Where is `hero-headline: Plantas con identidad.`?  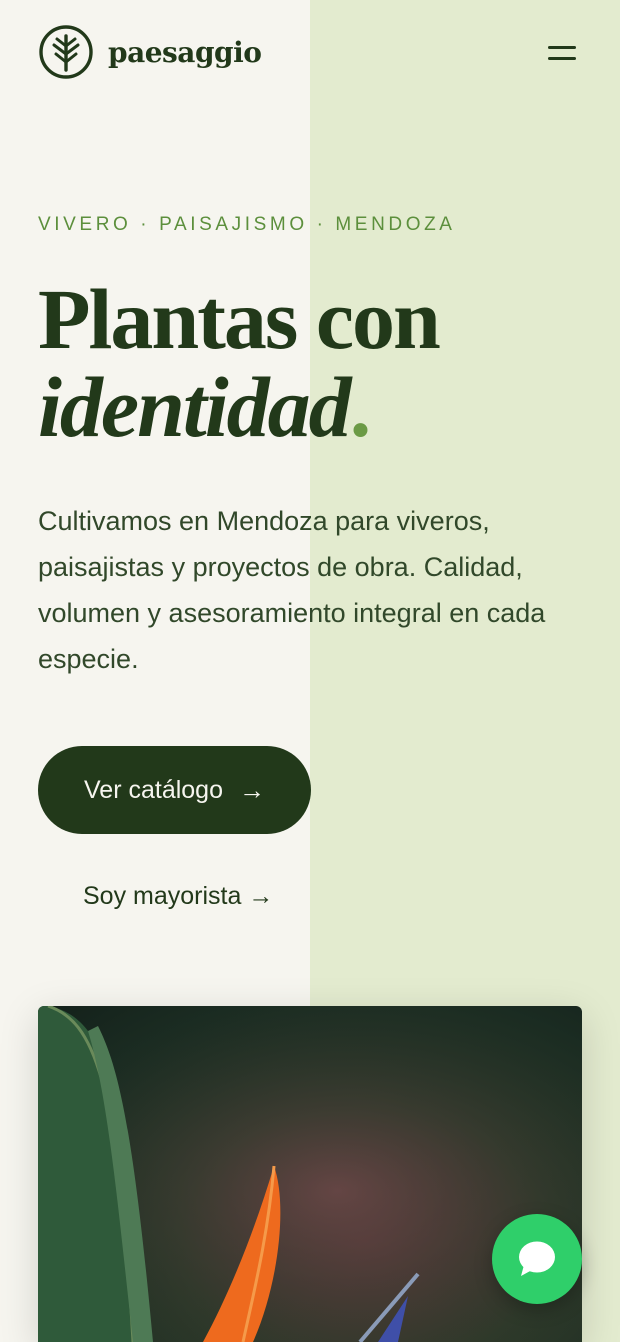
hero-headline: Plantas con identidad. is located at coordinates (239, 360).